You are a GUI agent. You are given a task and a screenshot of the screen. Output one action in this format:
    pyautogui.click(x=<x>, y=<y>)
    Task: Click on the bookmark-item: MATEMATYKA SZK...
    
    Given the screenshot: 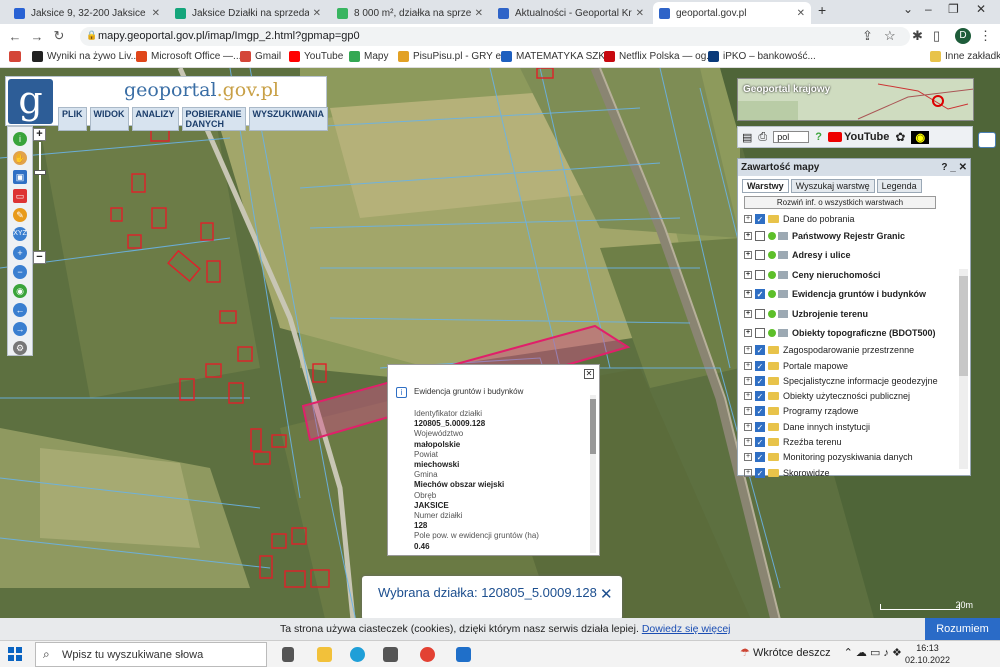 What is the action you would take?
    pyautogui.click(x=557, y=56)
    